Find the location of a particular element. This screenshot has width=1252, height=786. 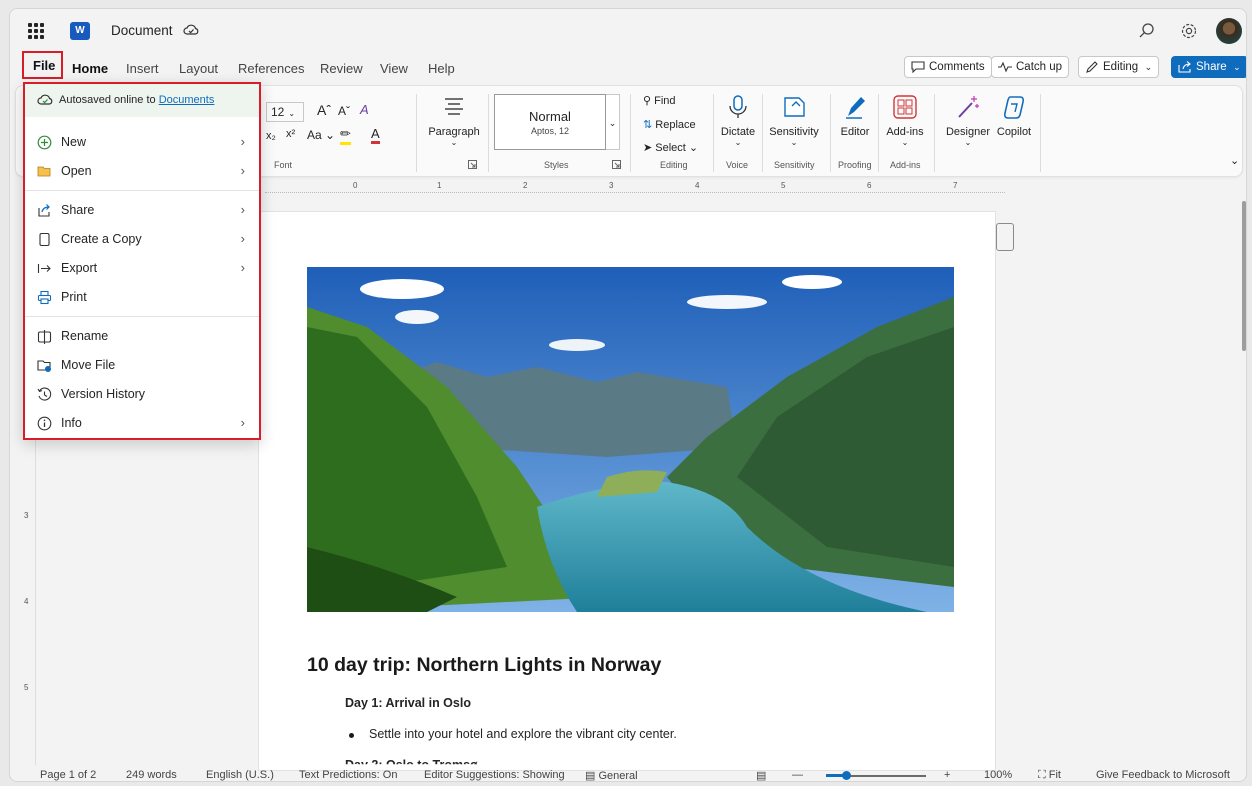

subscript-icon: x₂ is located at coordinates (271, 136).